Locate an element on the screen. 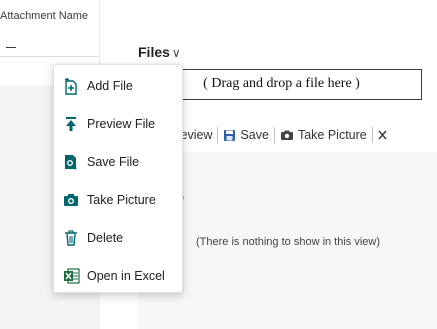 The image size is (437, 329). files-title: Files ∨ is located at coordinates (159, 52).